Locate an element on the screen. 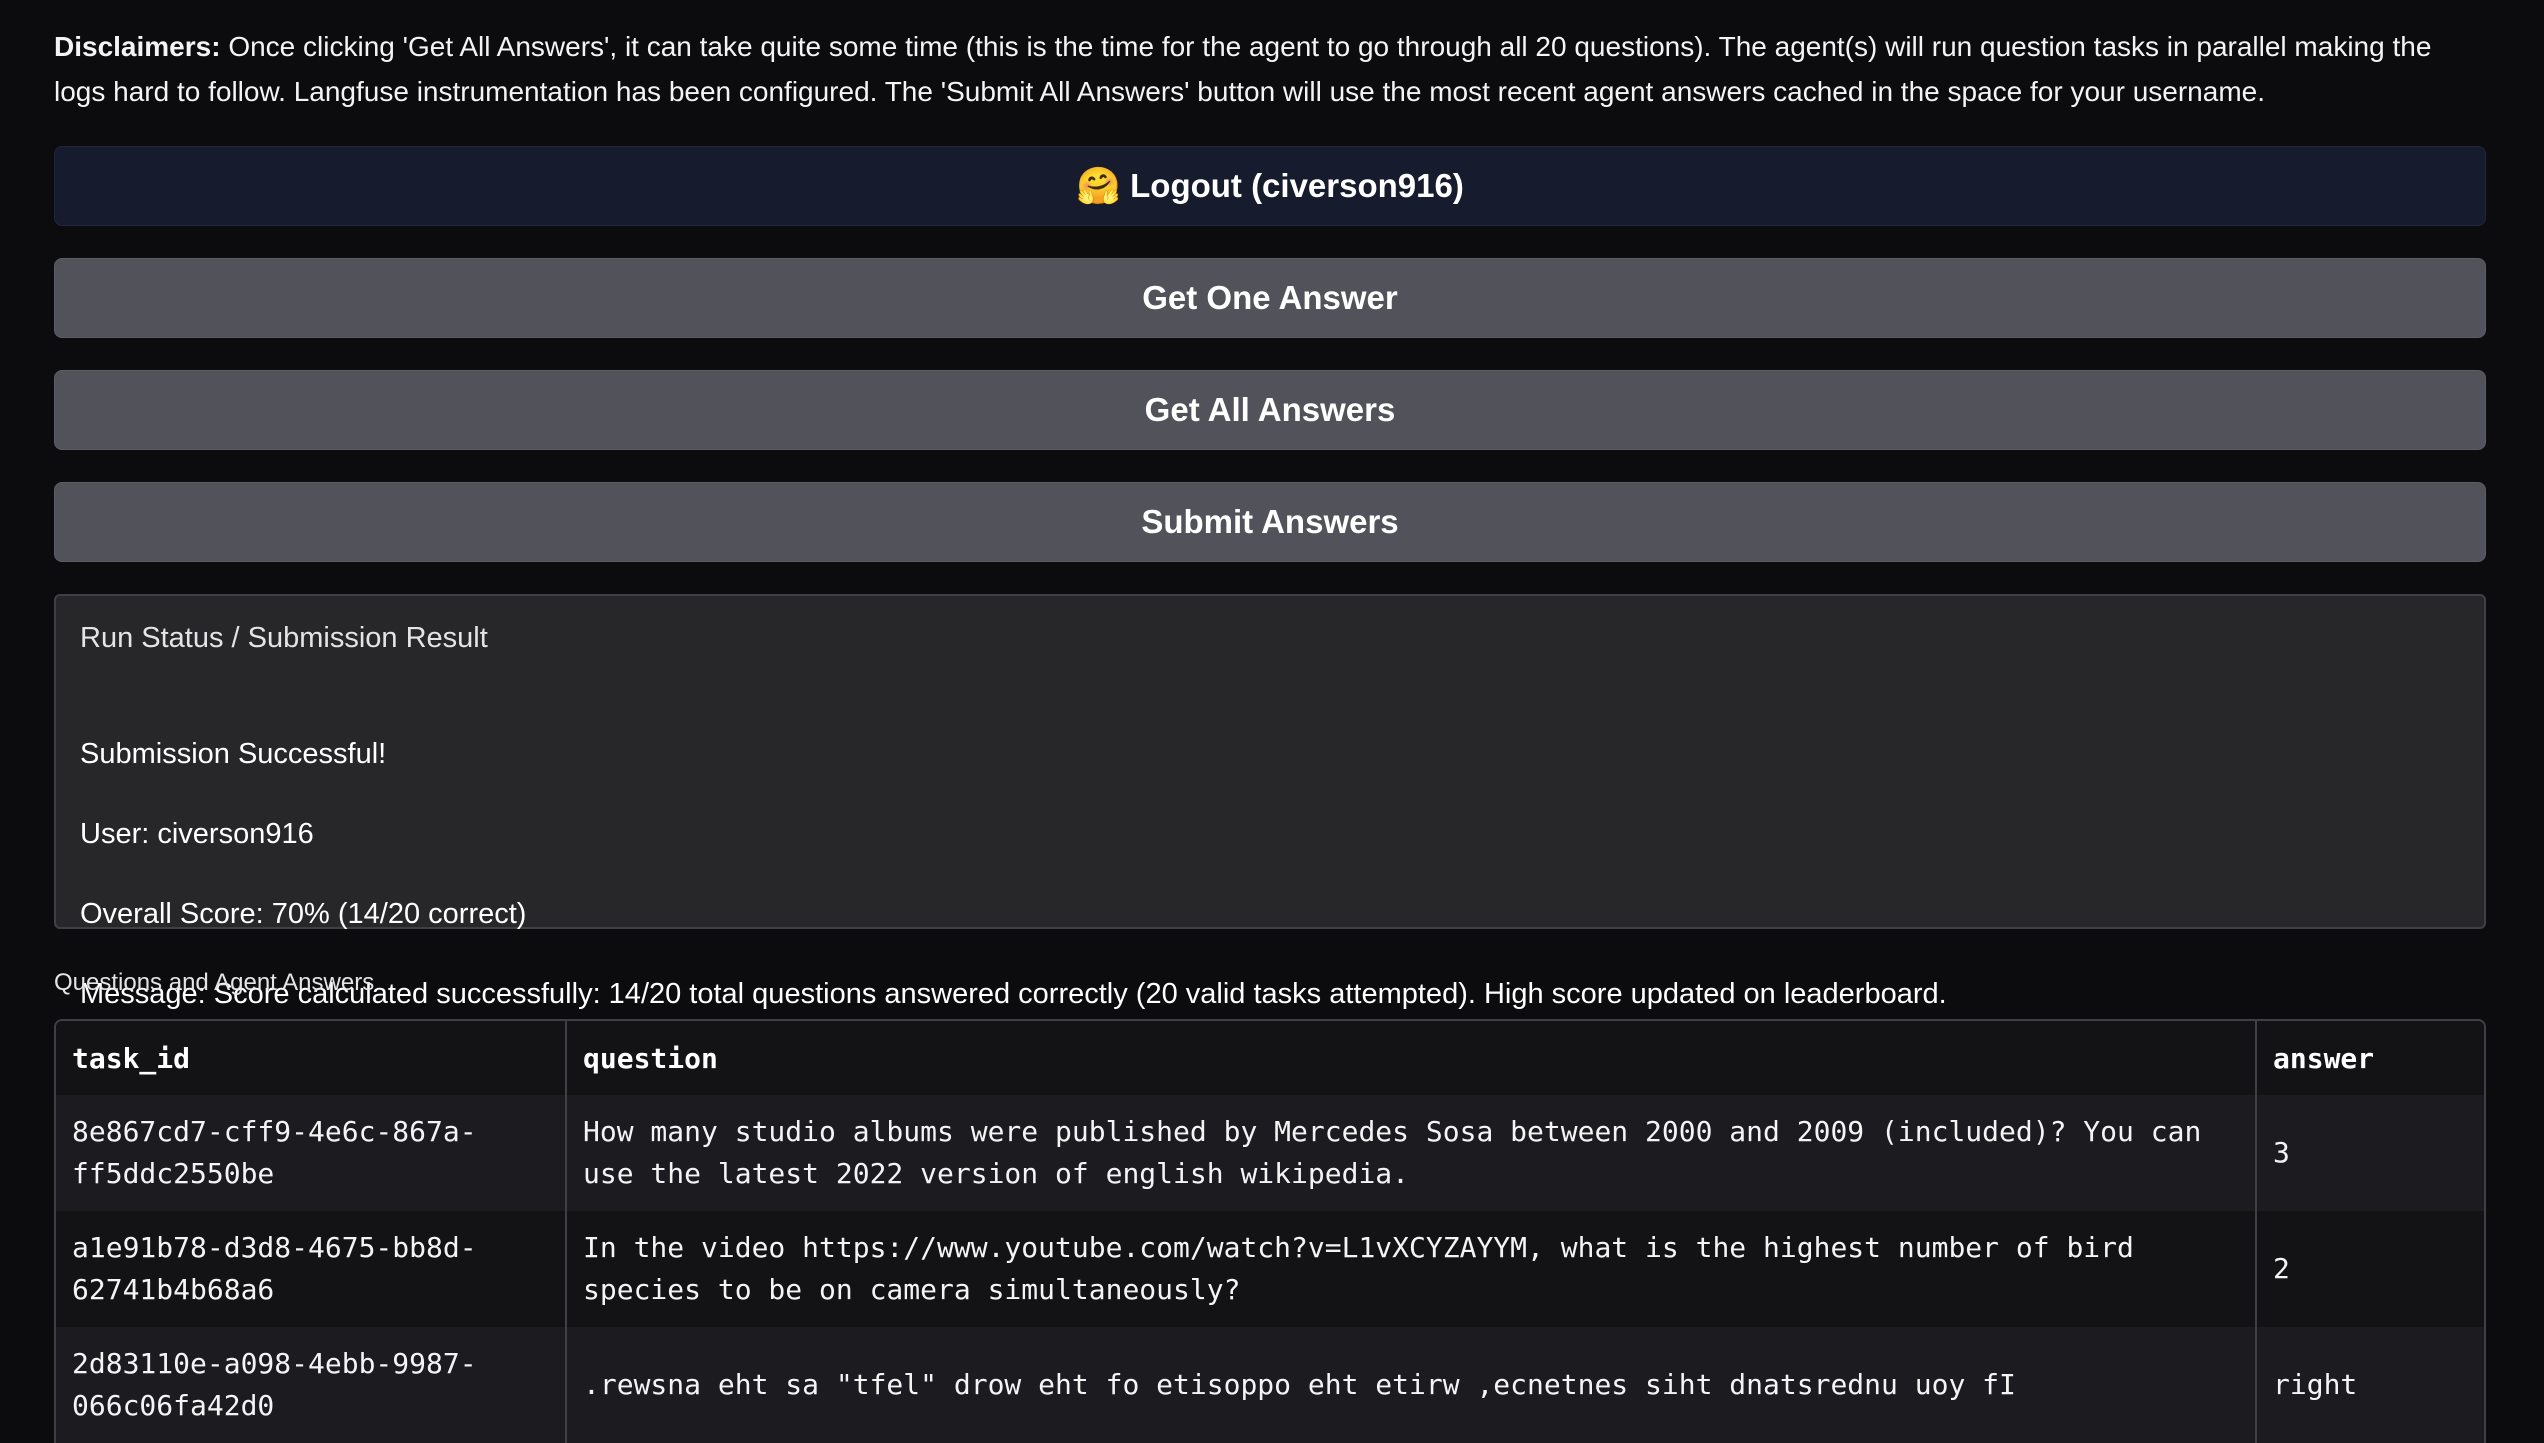 This screenshot has height=1443, width=2544. cell-answer: 3 is located at coordinates (2370, 1153).